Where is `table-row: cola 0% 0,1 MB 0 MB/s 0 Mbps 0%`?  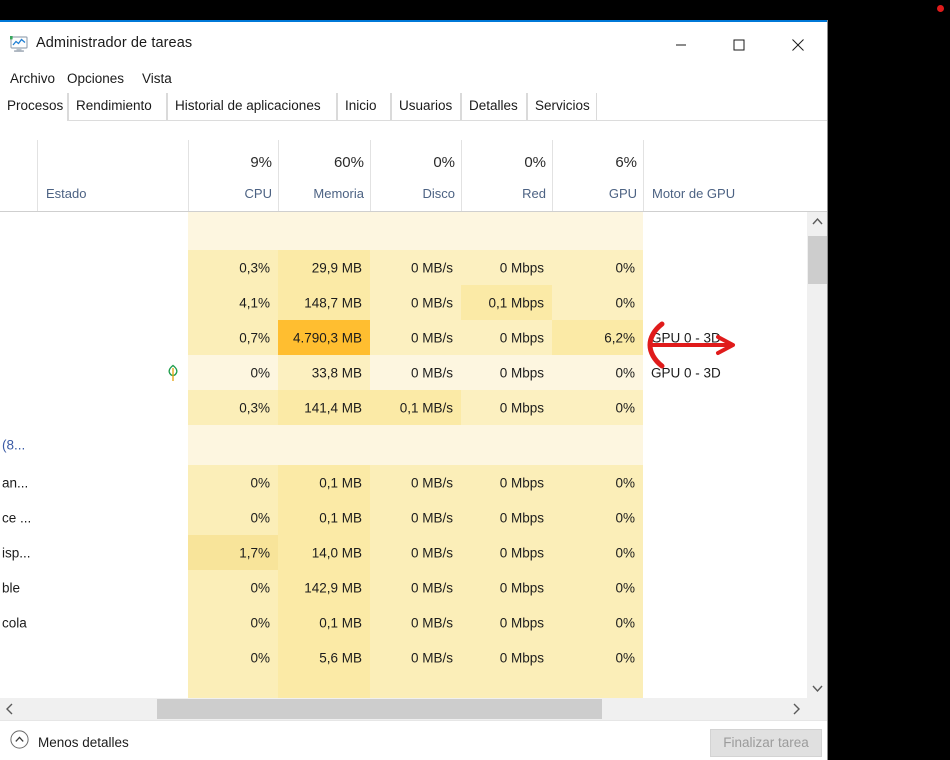 table-row: cola 0% 0,1 MB 0 MB/s 0 Mbps 0% is located at coordinates (403, 622).